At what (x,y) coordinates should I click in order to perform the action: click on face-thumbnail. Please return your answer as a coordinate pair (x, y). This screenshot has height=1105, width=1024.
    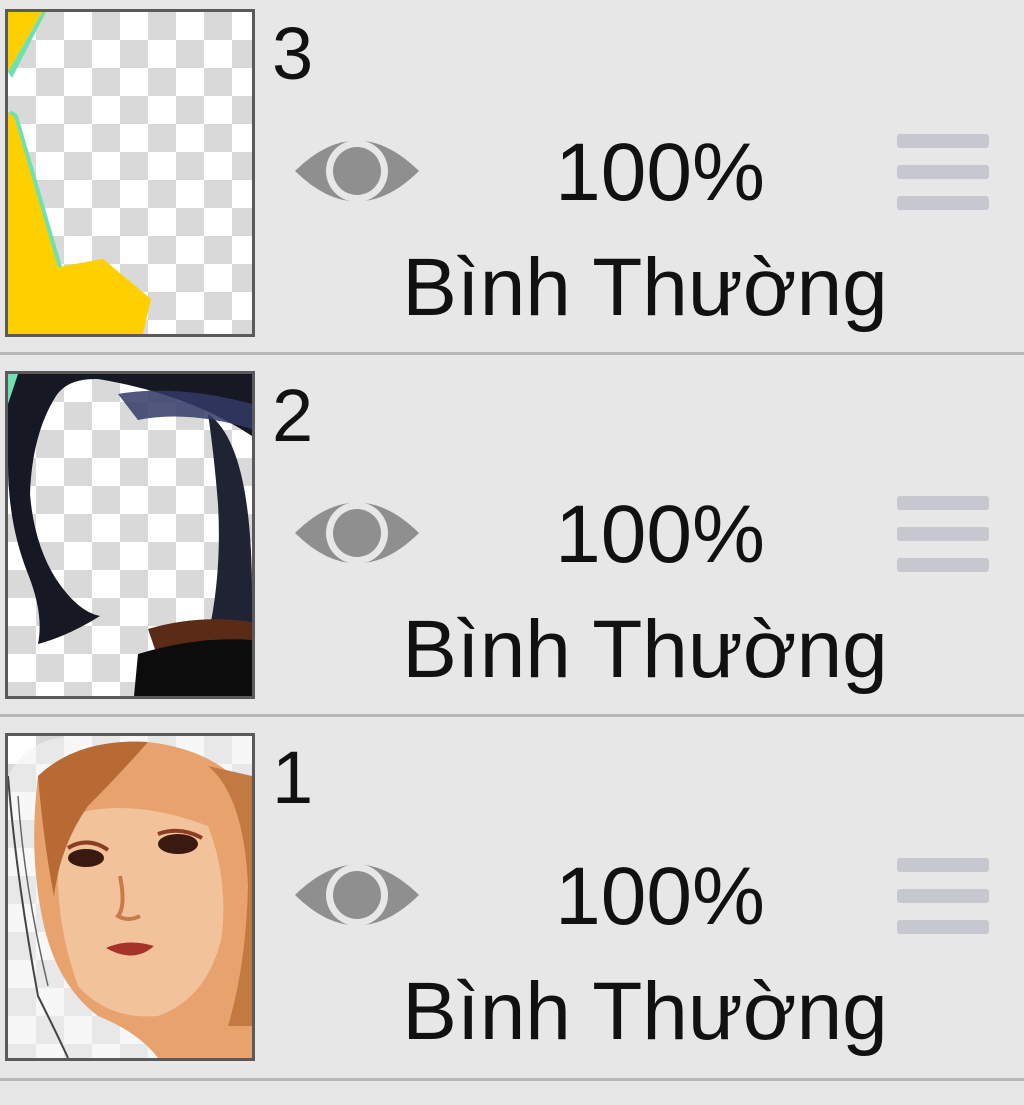
    Looking at the image, I should click on (130, 897).